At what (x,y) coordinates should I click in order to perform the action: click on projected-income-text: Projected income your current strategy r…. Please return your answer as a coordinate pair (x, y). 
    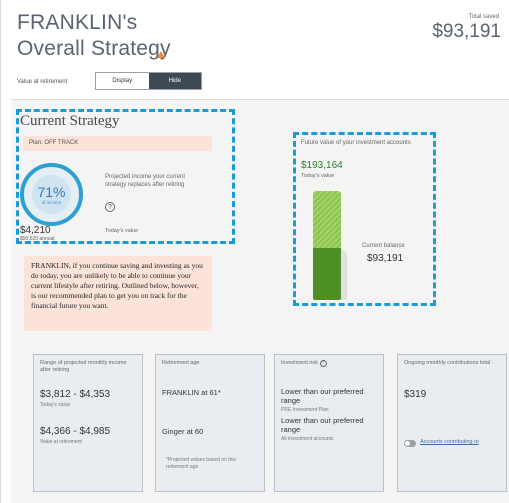
    Looking at the image, I should click on (145, 181).